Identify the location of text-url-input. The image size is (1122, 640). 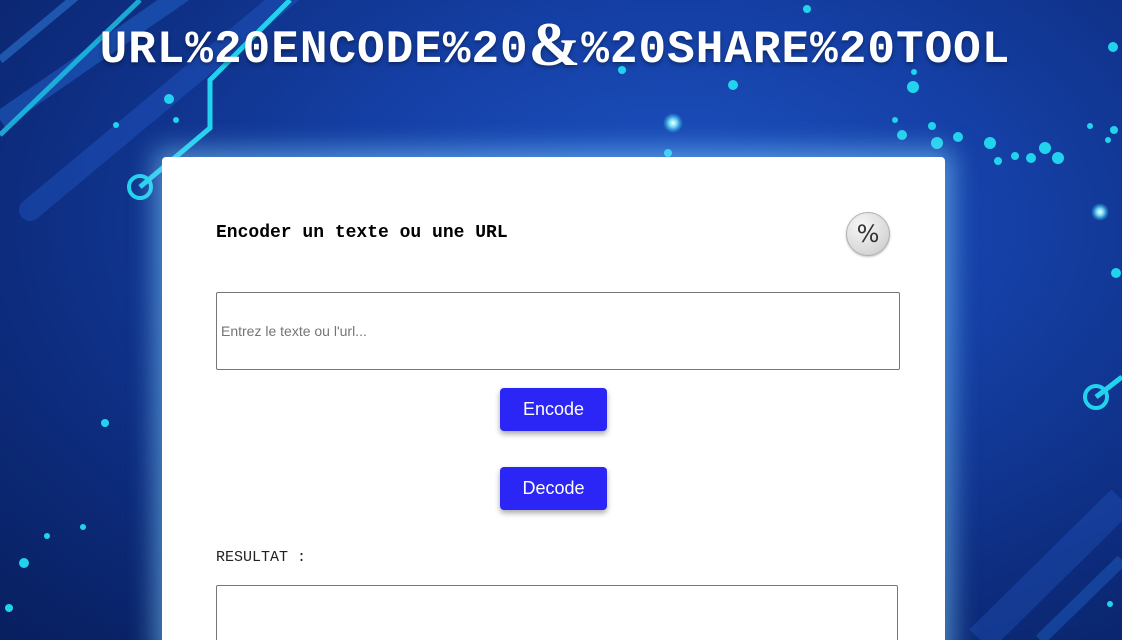
(558, 331).